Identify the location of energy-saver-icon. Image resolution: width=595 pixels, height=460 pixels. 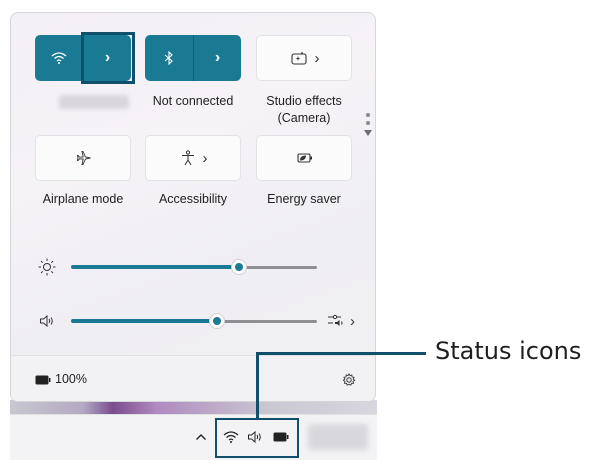
(304, 158).